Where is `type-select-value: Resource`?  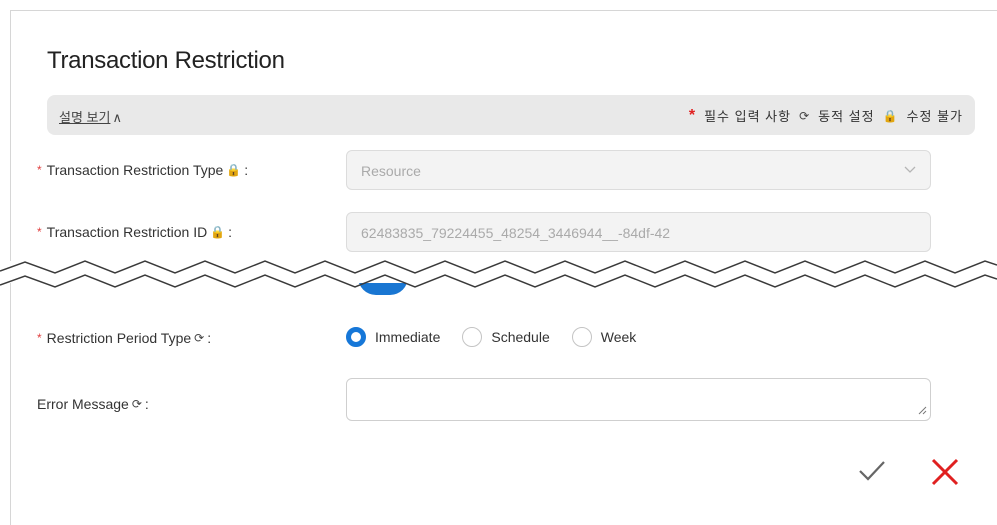 type-select-value: Resource is located at coordinates (391, 171).